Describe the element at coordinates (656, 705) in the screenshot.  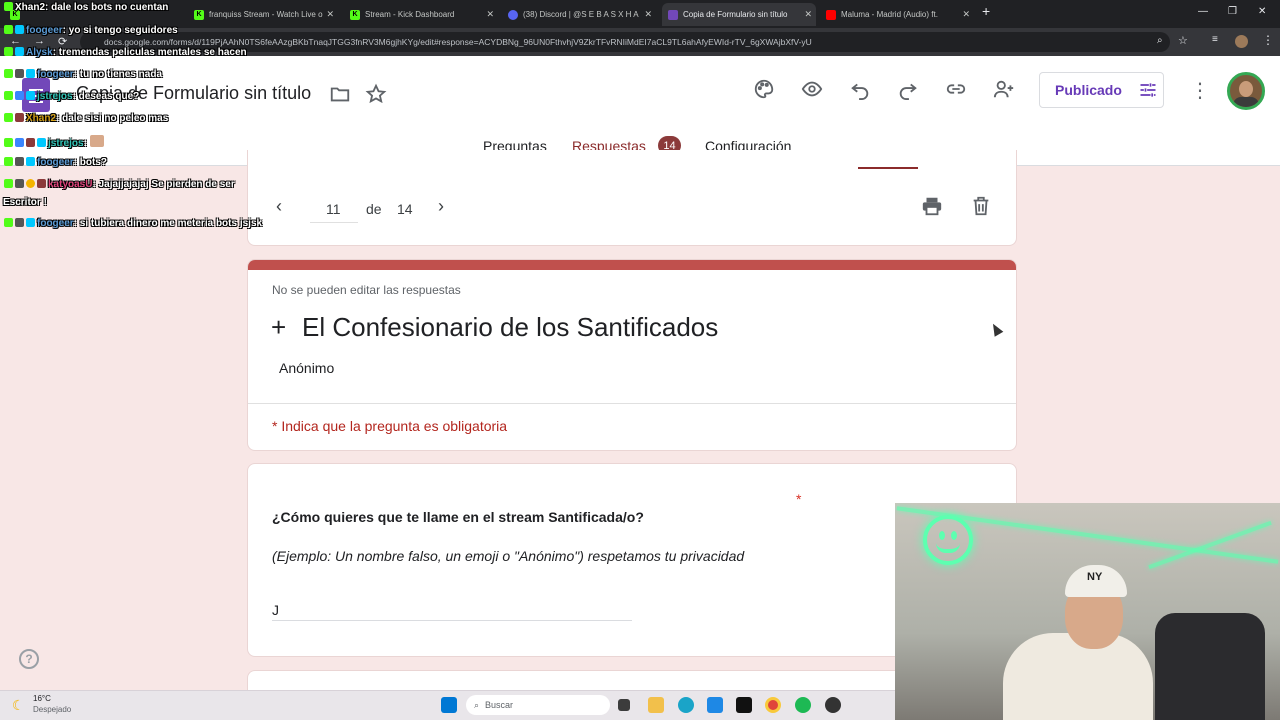
I see `file-explorer-icon` at that location.